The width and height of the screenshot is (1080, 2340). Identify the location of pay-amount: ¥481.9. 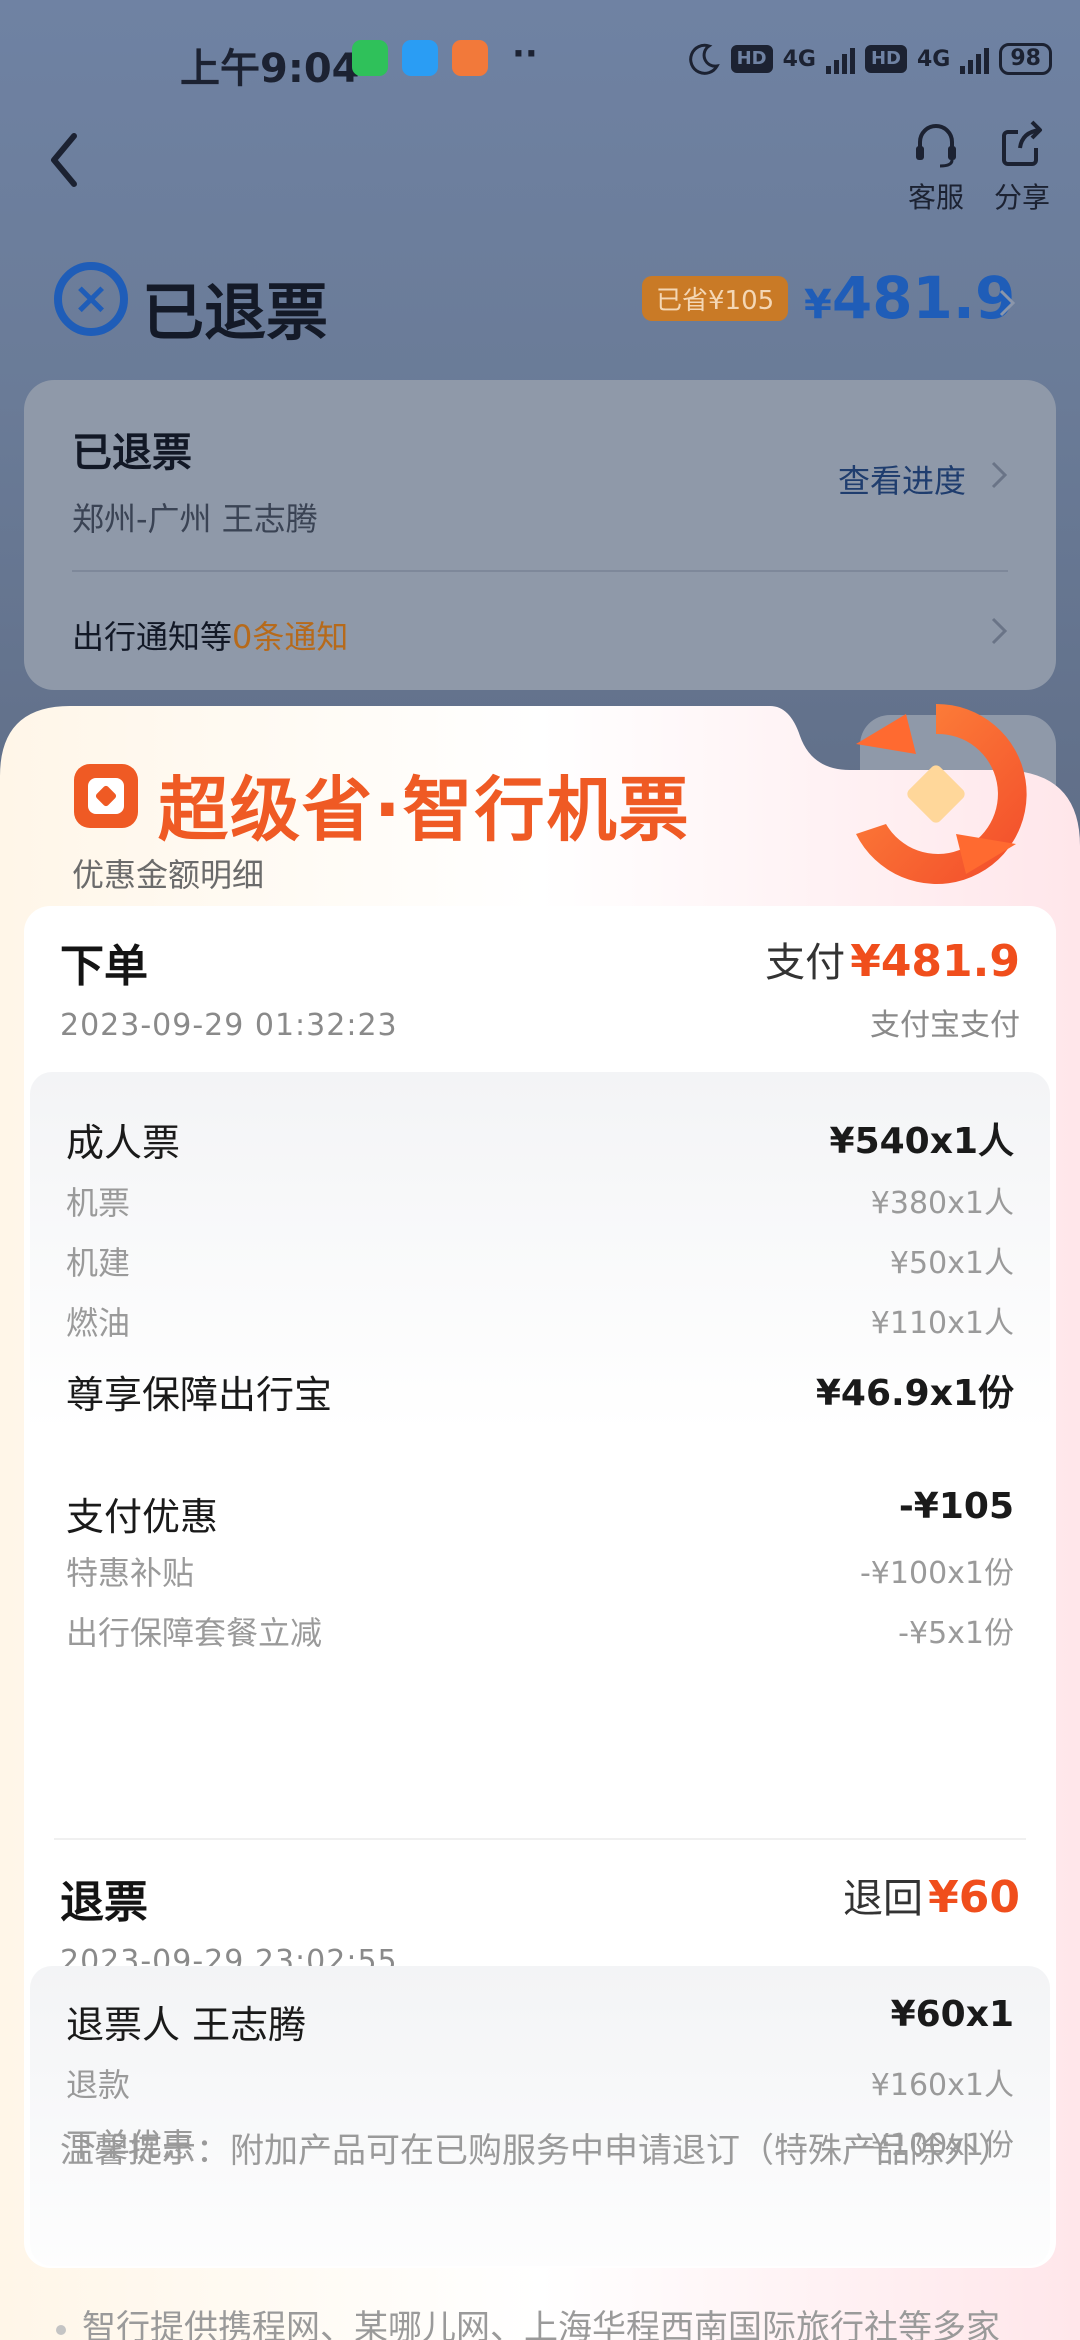
(935, 961).